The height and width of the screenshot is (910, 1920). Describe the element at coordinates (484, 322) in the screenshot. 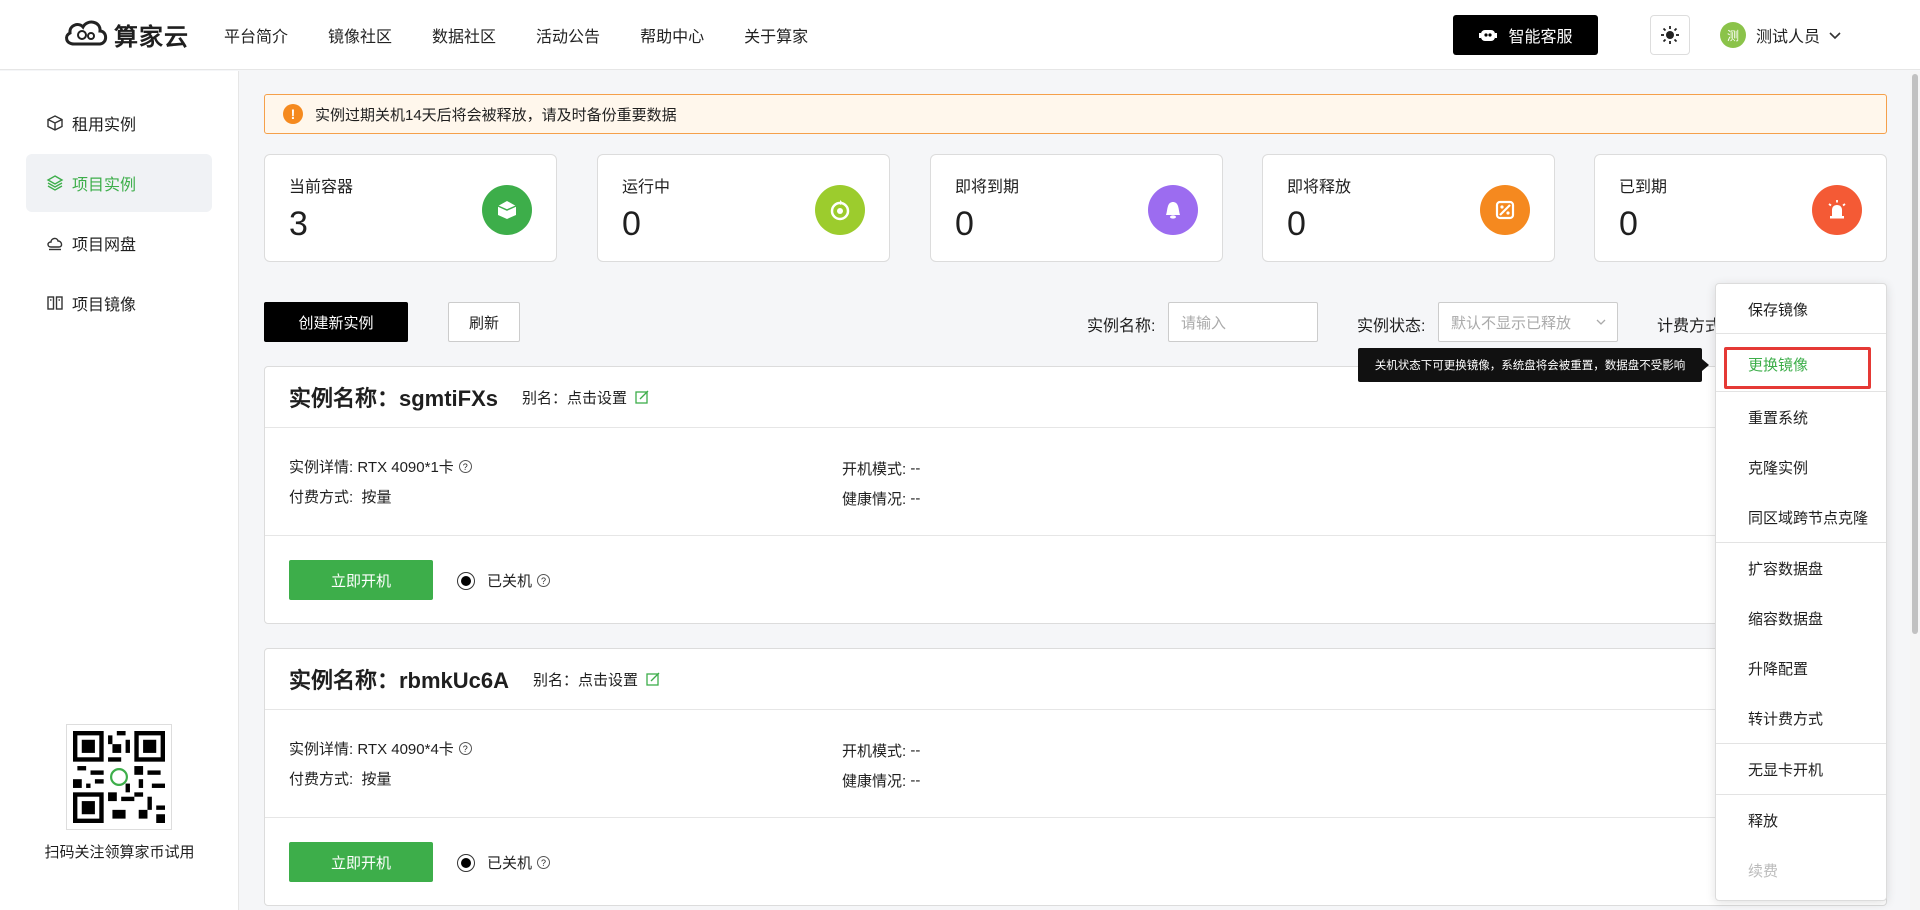

I see `refresh-button: 刷新` at that location.